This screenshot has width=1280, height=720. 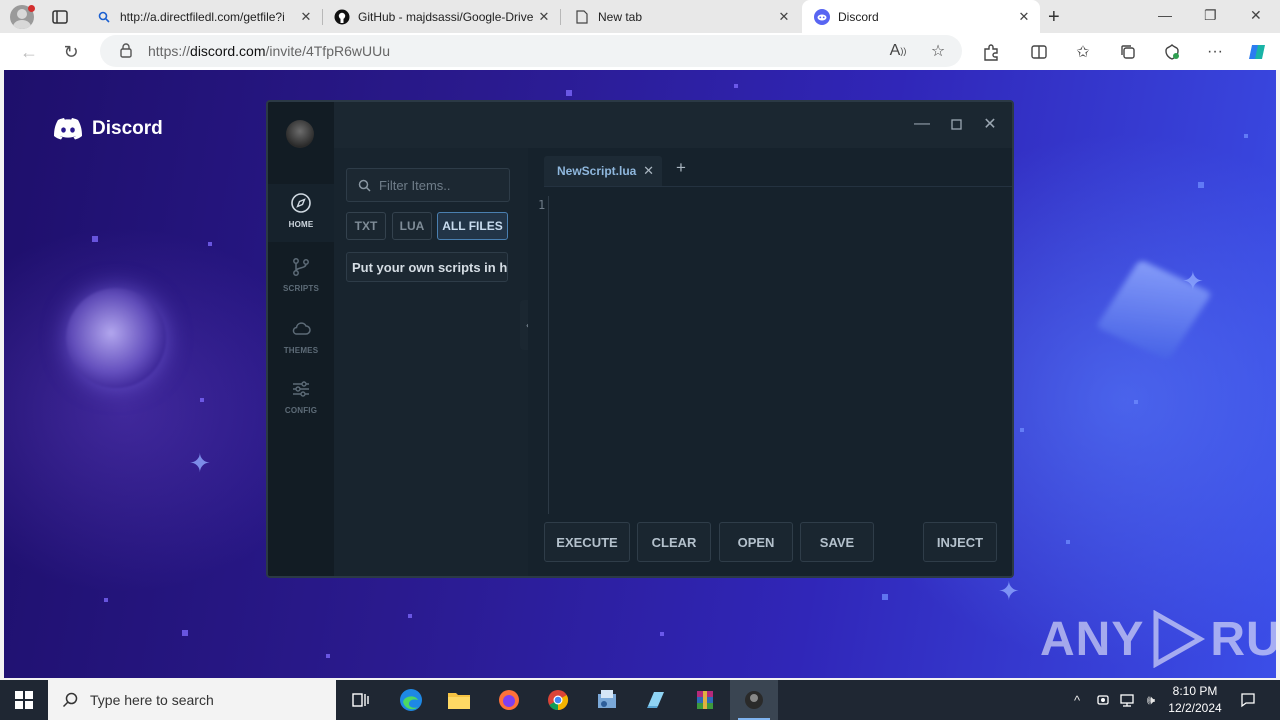 What do you see at coordinates (71, 52) in the screenshot?
I see `reload-icon: ↻` at bounding box center [71, 52].